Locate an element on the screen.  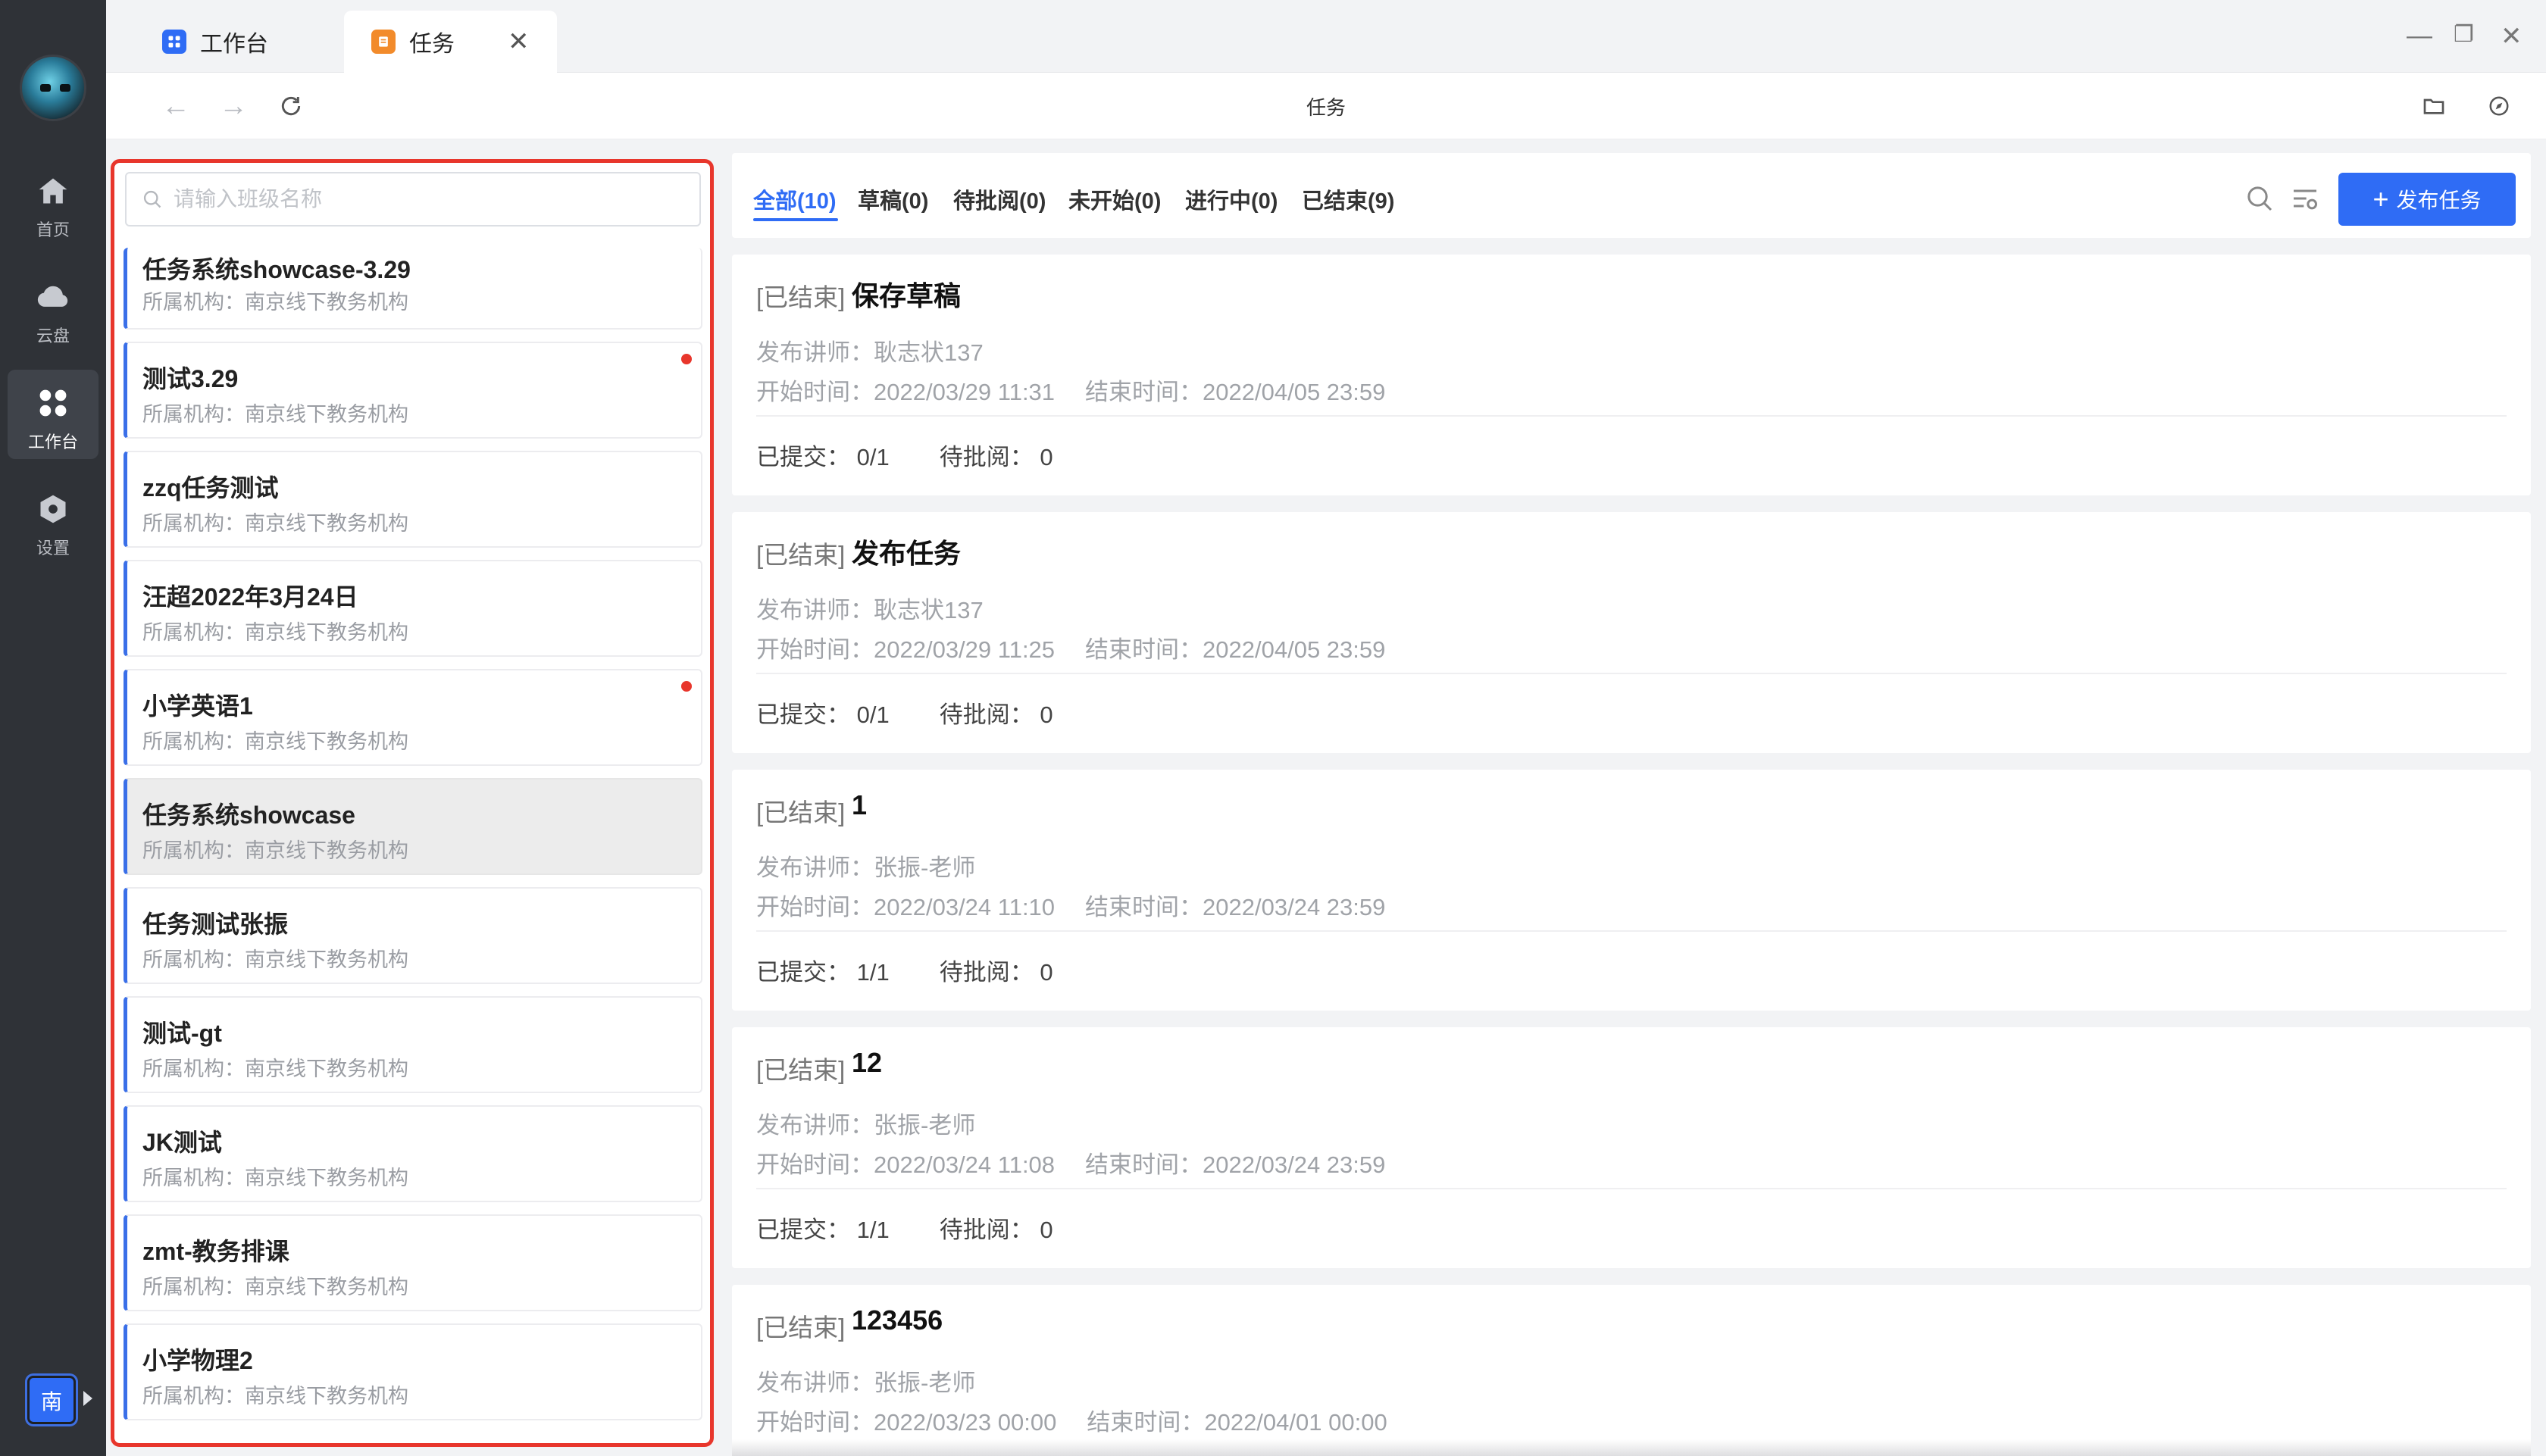
tab-task: 任务 ✕ is located at coordinates (450, 42).